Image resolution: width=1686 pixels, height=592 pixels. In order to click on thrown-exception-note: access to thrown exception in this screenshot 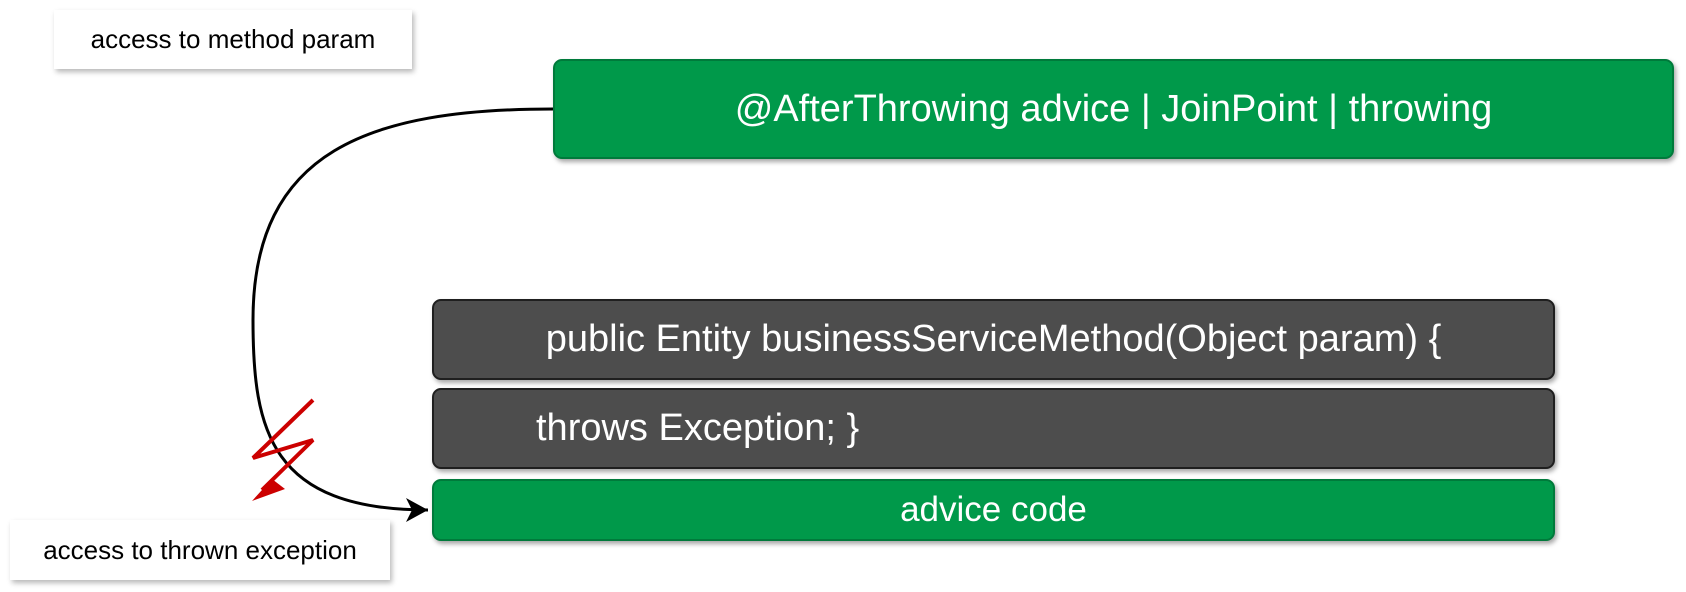, I will do `click(200, 550)`.